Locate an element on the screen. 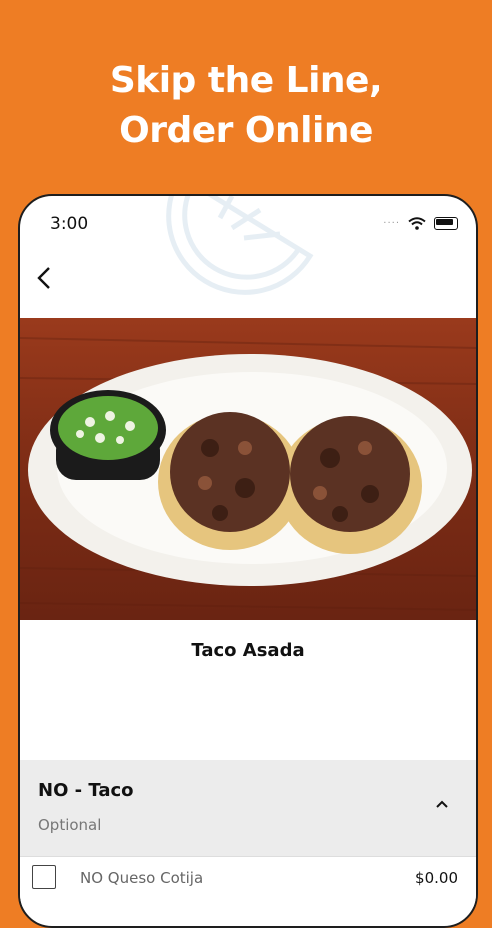 This screenshot has width=492, height=928. option-label: NO Queso Cotija is located at coordinates (142, 878).